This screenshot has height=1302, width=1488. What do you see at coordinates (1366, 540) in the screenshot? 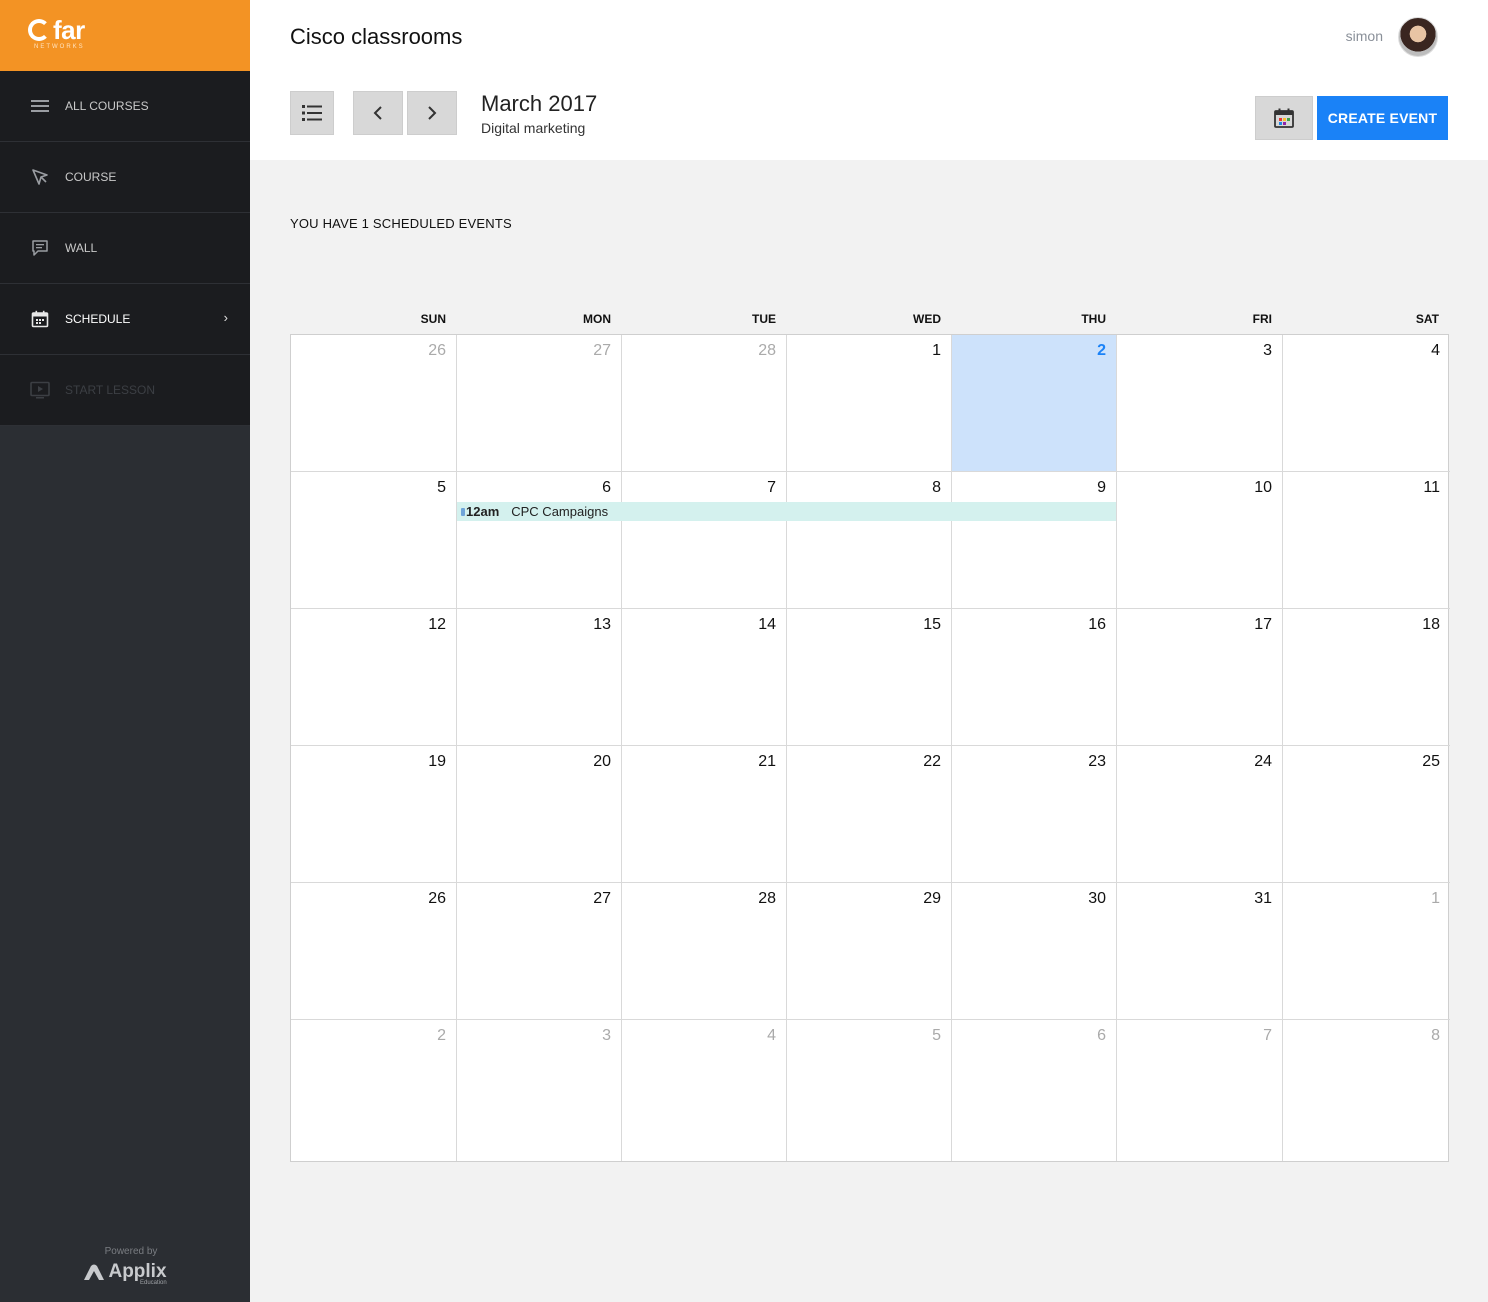
I see `calendar-day-cell: 11` at bounding box center [1366, 540].